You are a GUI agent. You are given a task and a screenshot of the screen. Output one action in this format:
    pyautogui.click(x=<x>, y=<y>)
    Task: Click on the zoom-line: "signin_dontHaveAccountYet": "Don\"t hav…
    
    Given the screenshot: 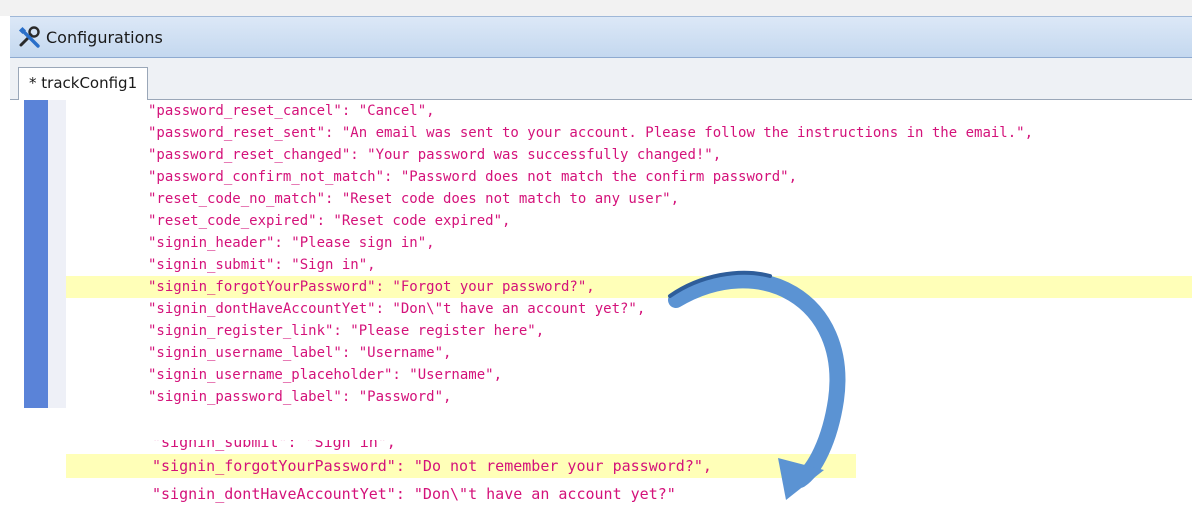 What is the action you would take?
    pyautogui.click(x=461, y=494)
    